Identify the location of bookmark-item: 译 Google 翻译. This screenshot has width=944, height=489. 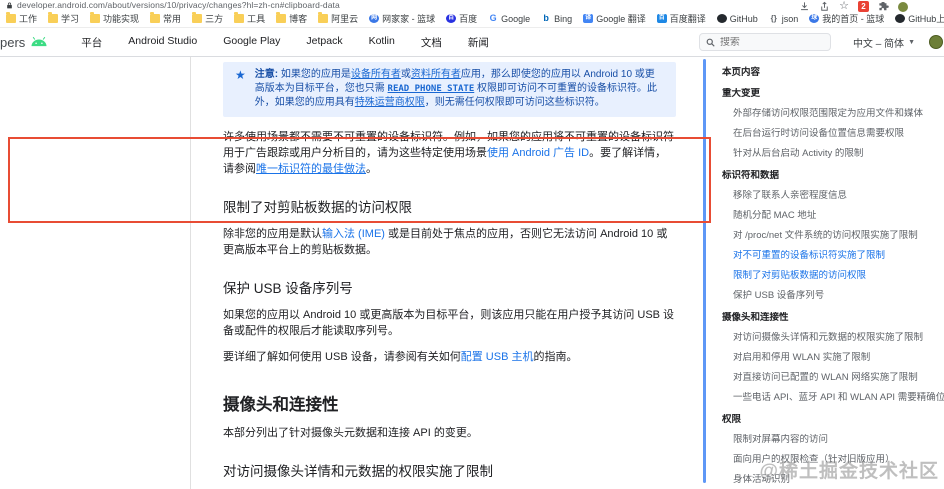
(614, 18).